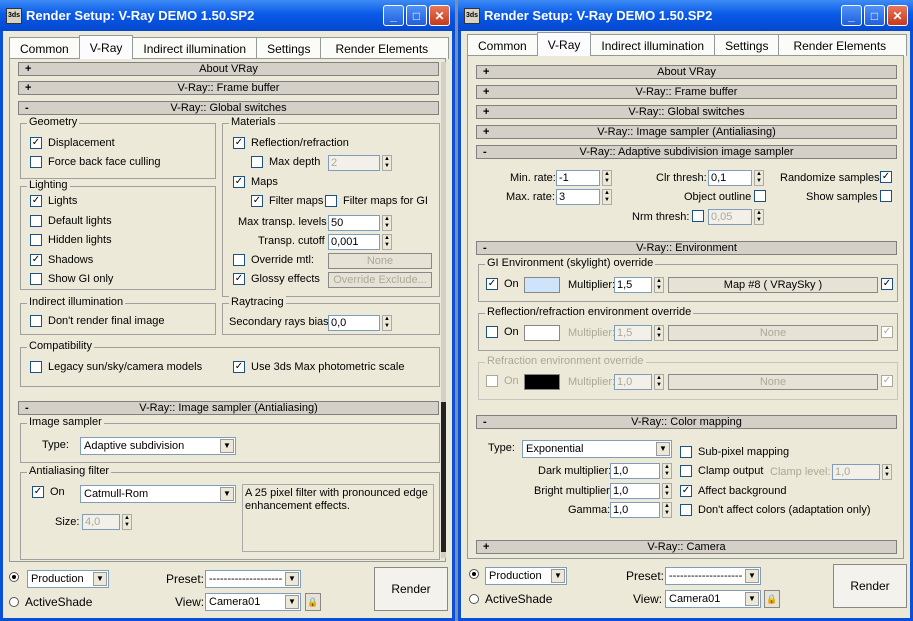 This screenshot has width=913, height=621. Describe the element at coordinates (71, 240) in the screenshot. I see `hidden-lights-checkbox: Hidden lights` at that location.